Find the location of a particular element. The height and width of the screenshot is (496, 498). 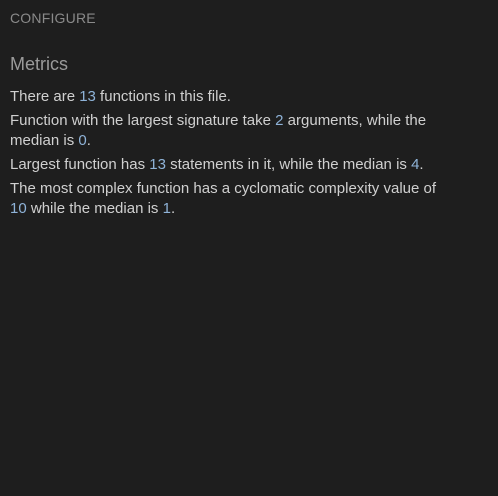

max-complexity-value: 10 is located at coordinates (18, 208).